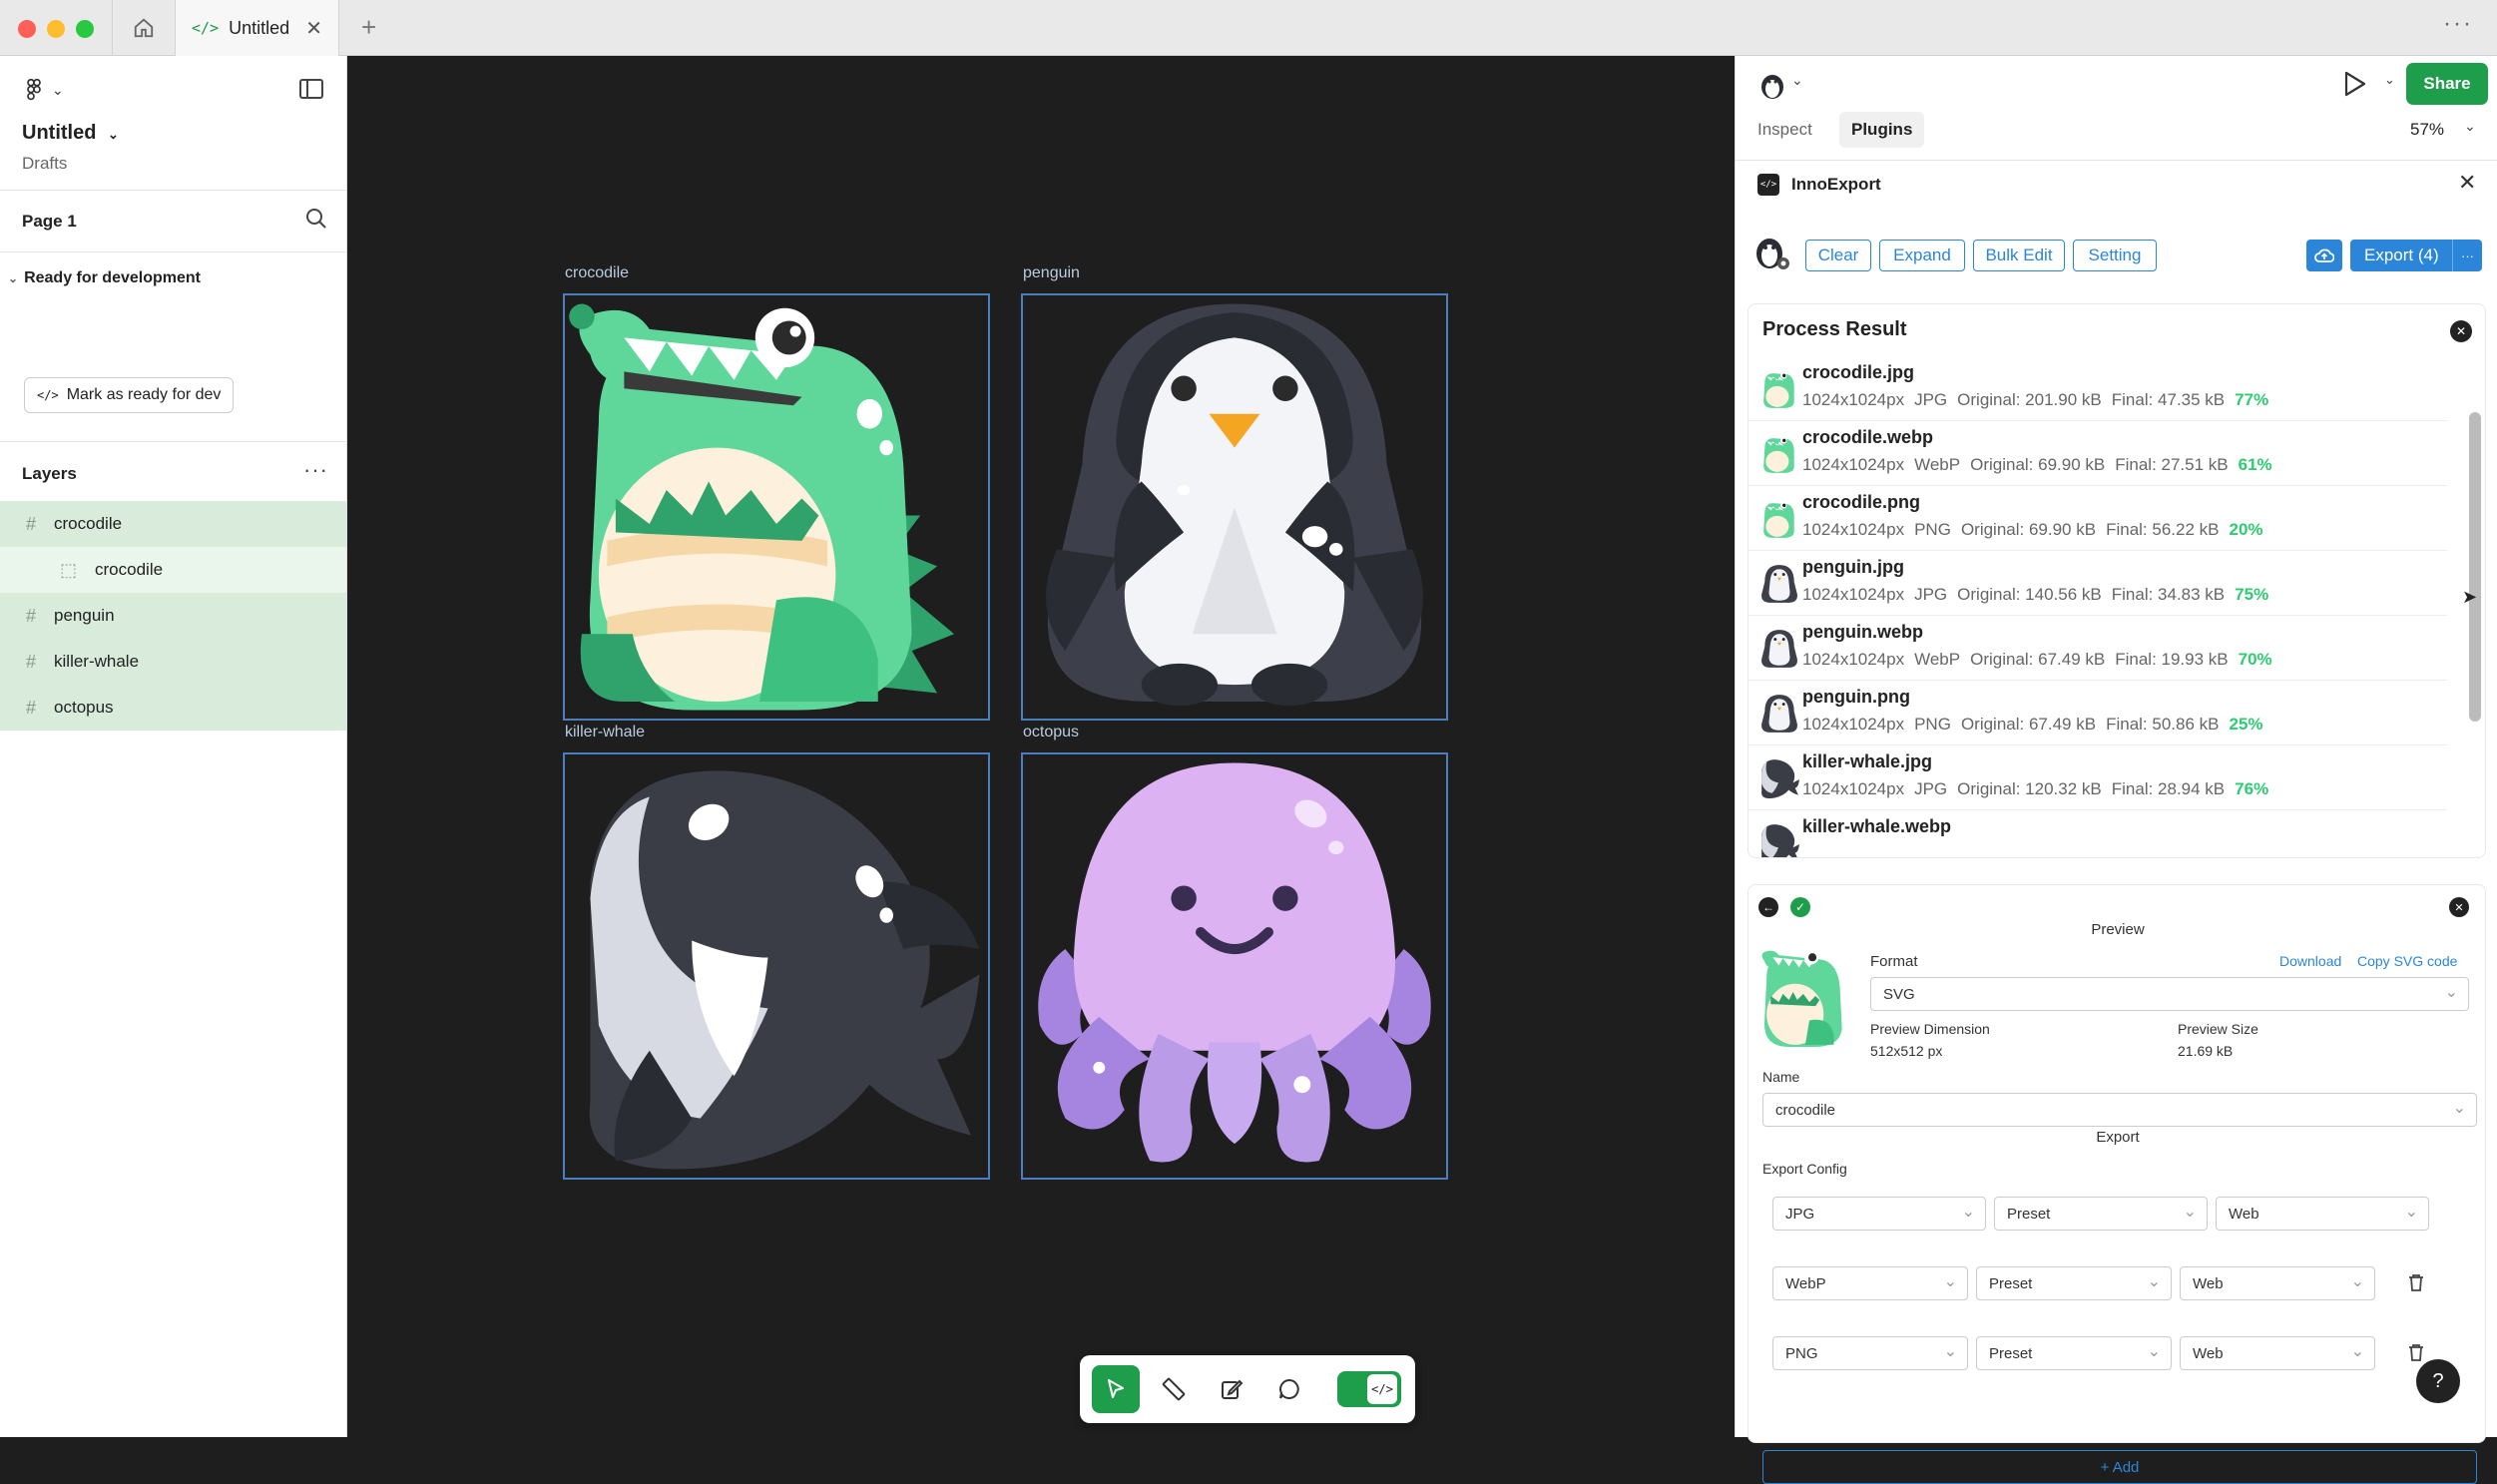 Image resolution: width=2497 pixels, height=1484 pixels. What do you see at coordinates (777, 507) in the screenshot?
I see `frame-crocodile` at bounding box center [777, 507].